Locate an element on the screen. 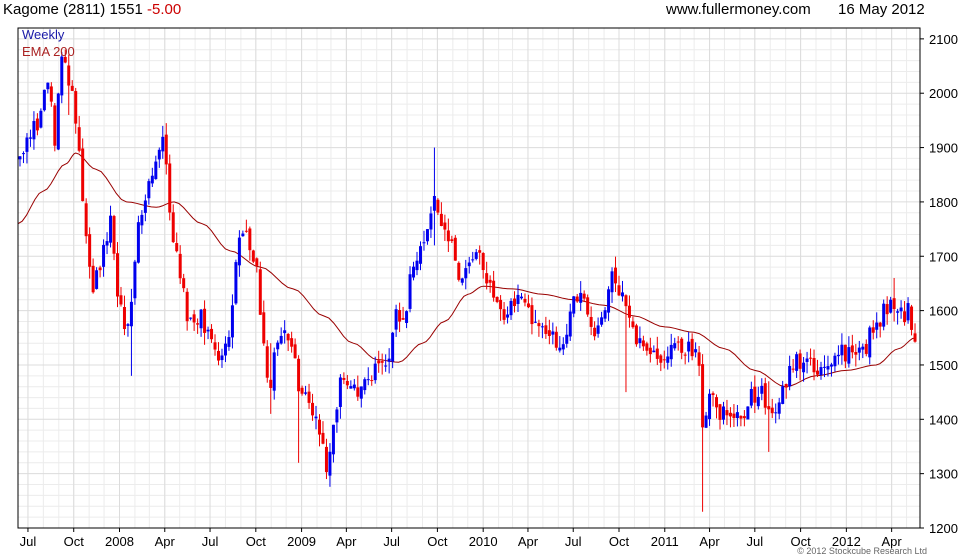  x-tick-label: 2011 is located at coordinates (665, 541).